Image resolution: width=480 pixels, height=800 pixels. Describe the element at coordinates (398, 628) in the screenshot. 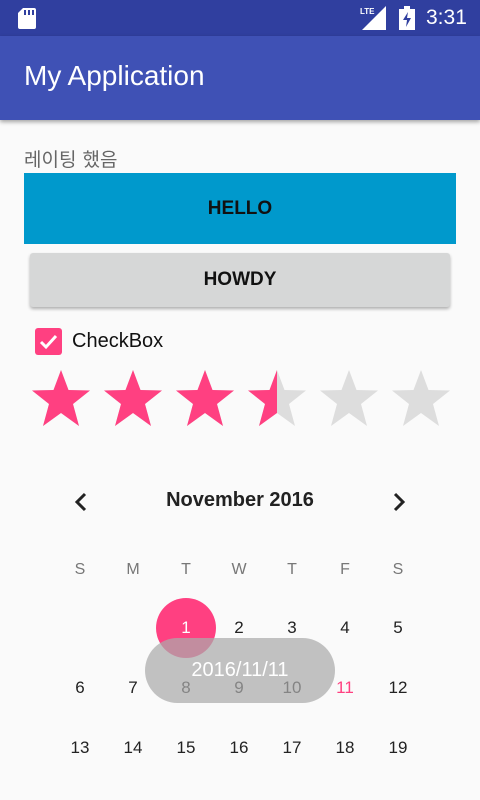

I see `calendar-day: 5` at that location.